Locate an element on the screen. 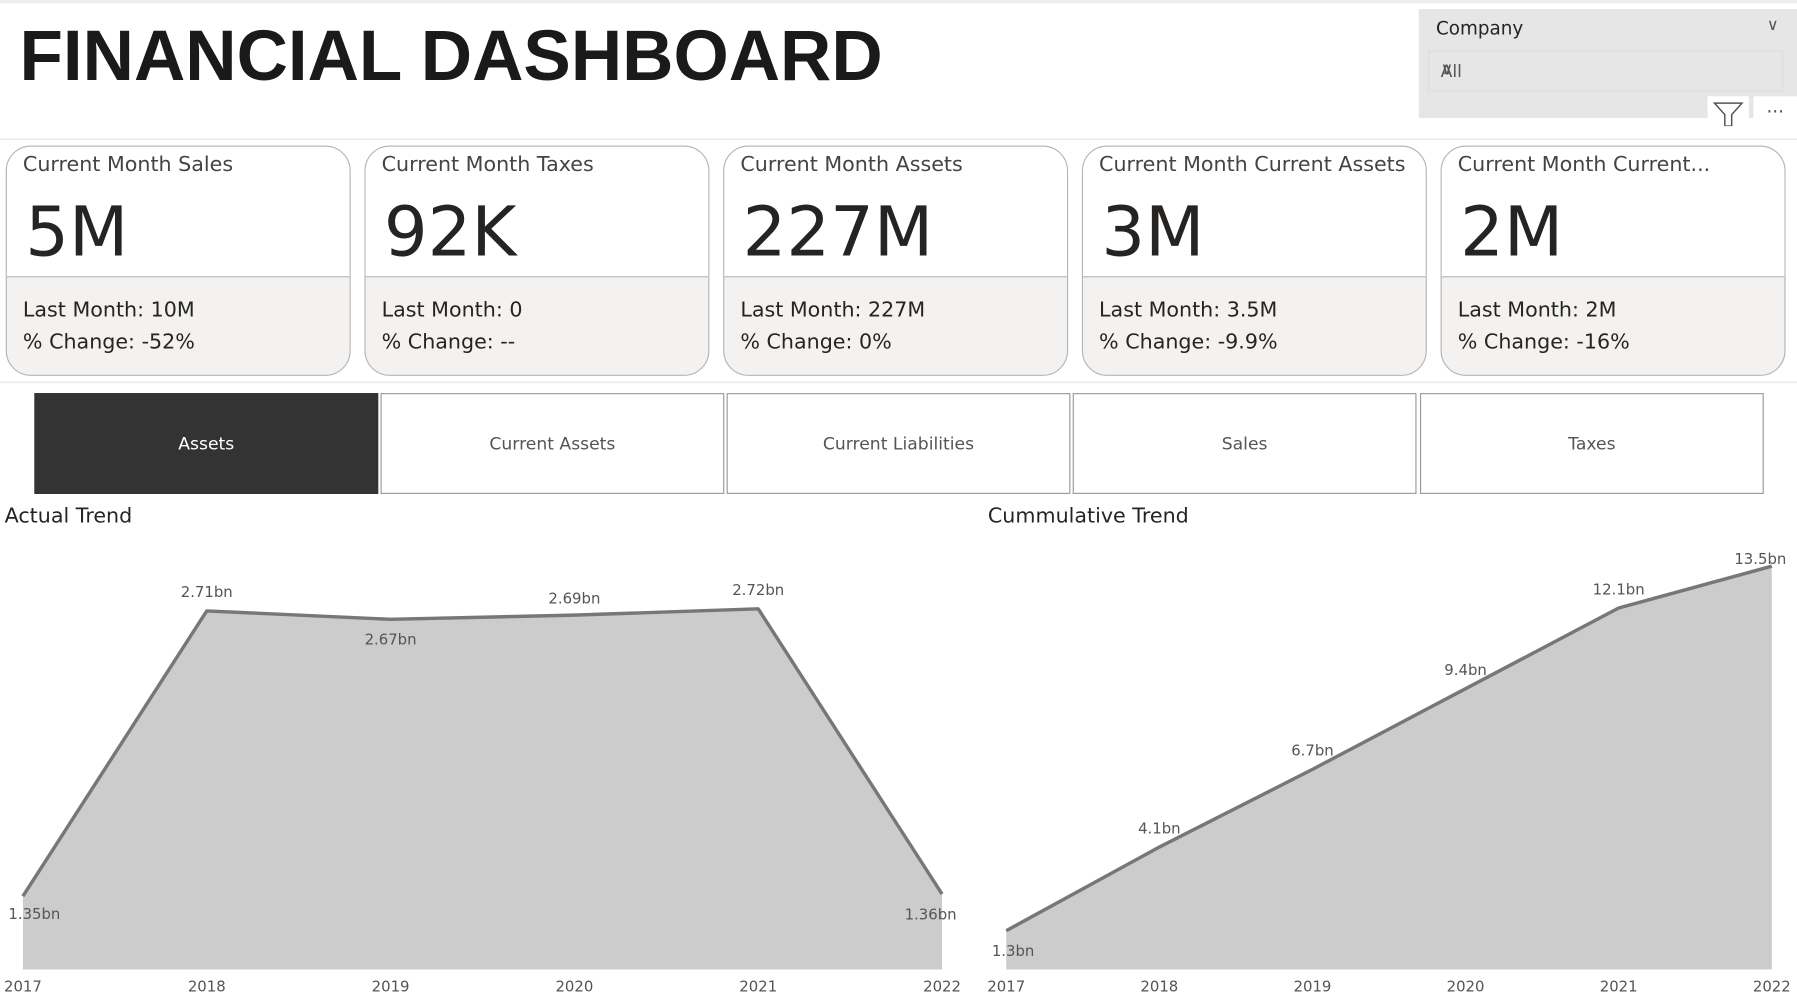  data-label: 12.1bn is located at coordinates (1619, 589).